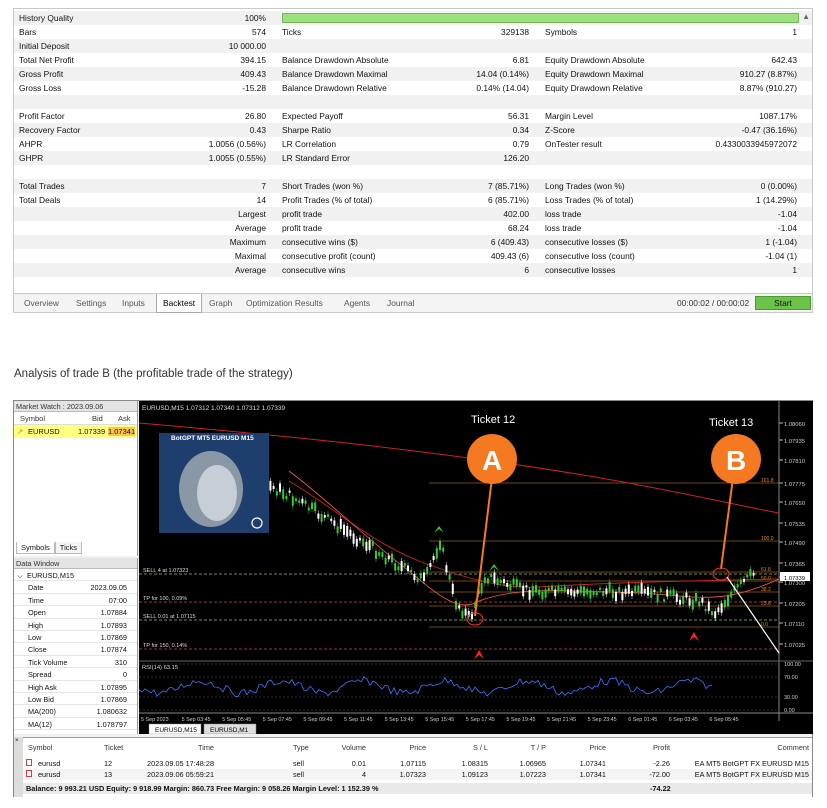  I want to click on trade-cell: sell, so click(298, 774).